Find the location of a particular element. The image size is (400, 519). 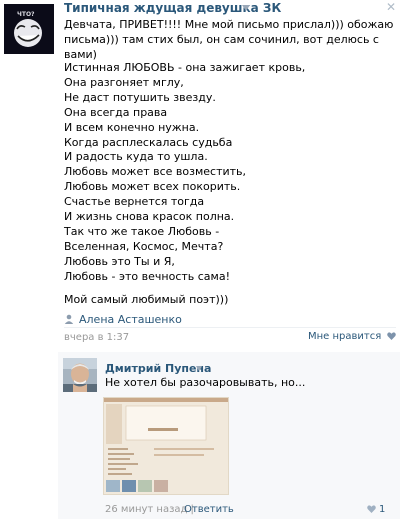

poem-line: Любовь может всех покорить. is located at coordinates (152, 187).